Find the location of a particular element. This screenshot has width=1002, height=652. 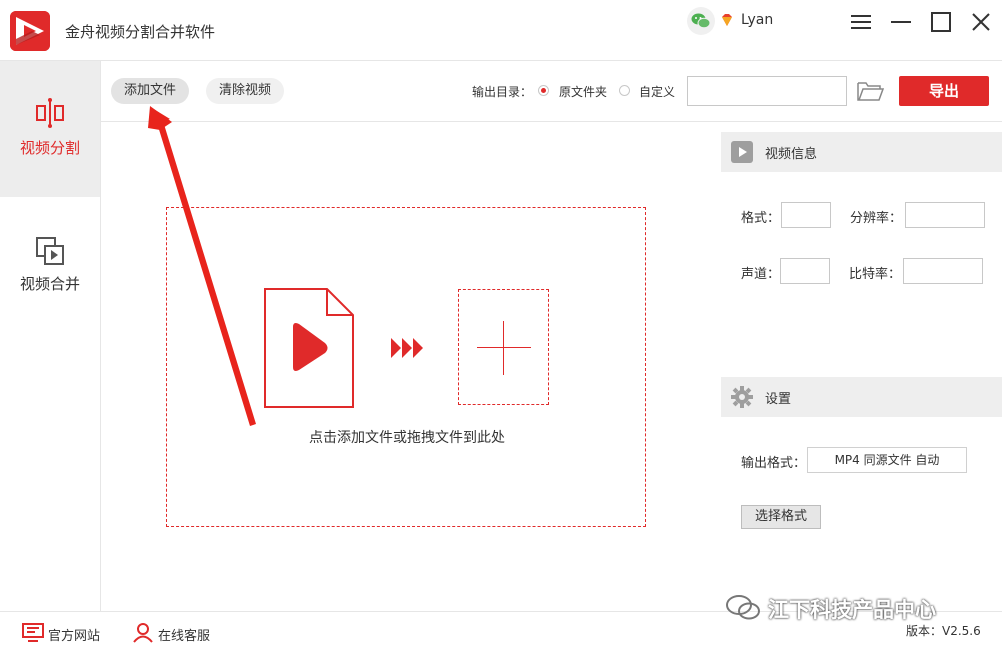

support-label: 在线客服 is located at coordinates (184, 636).